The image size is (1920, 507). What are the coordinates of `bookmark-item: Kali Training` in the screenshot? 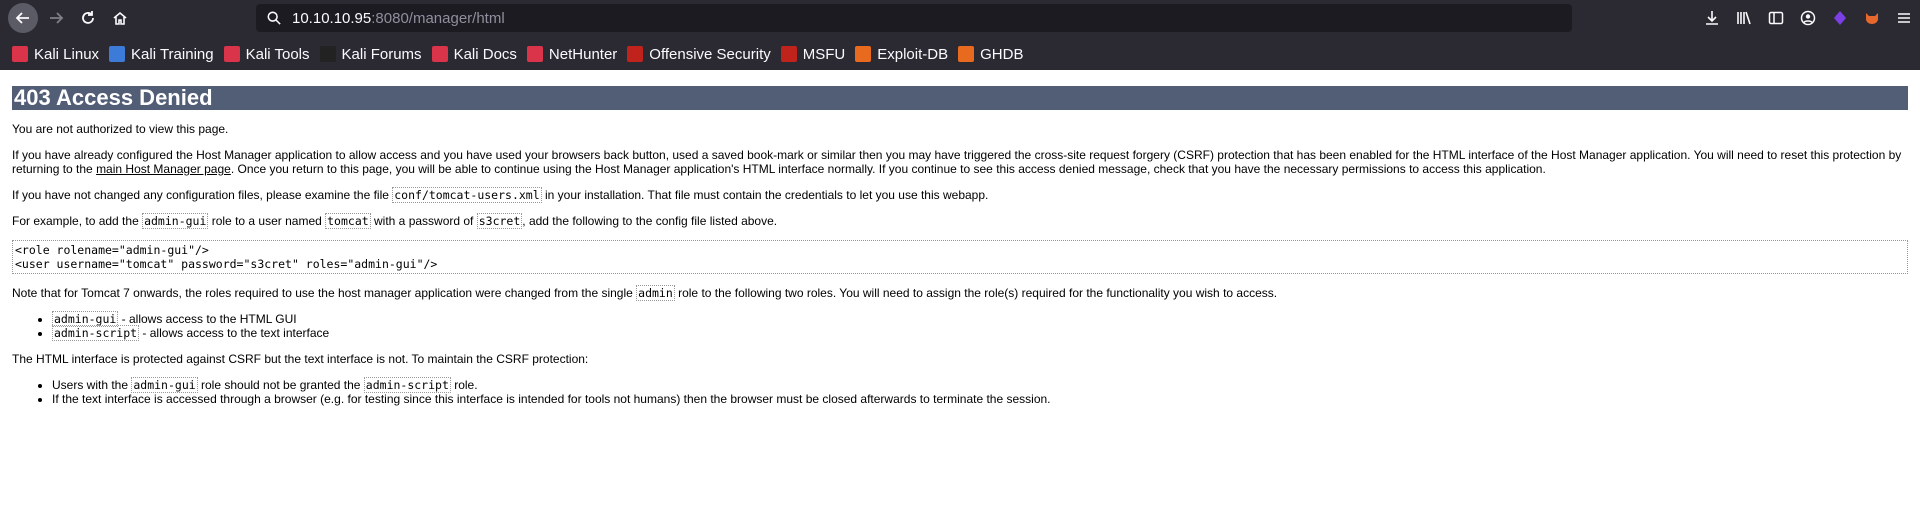 It's located at (161, 54).